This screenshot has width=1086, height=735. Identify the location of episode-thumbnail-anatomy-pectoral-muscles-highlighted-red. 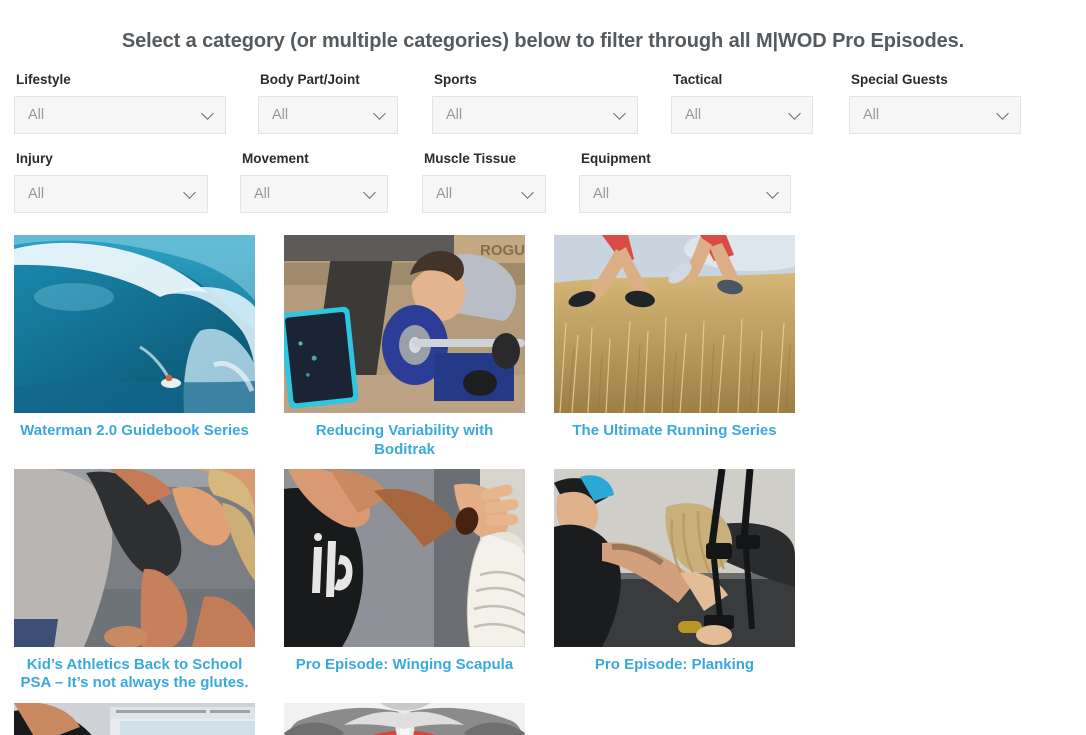
(404, 718).